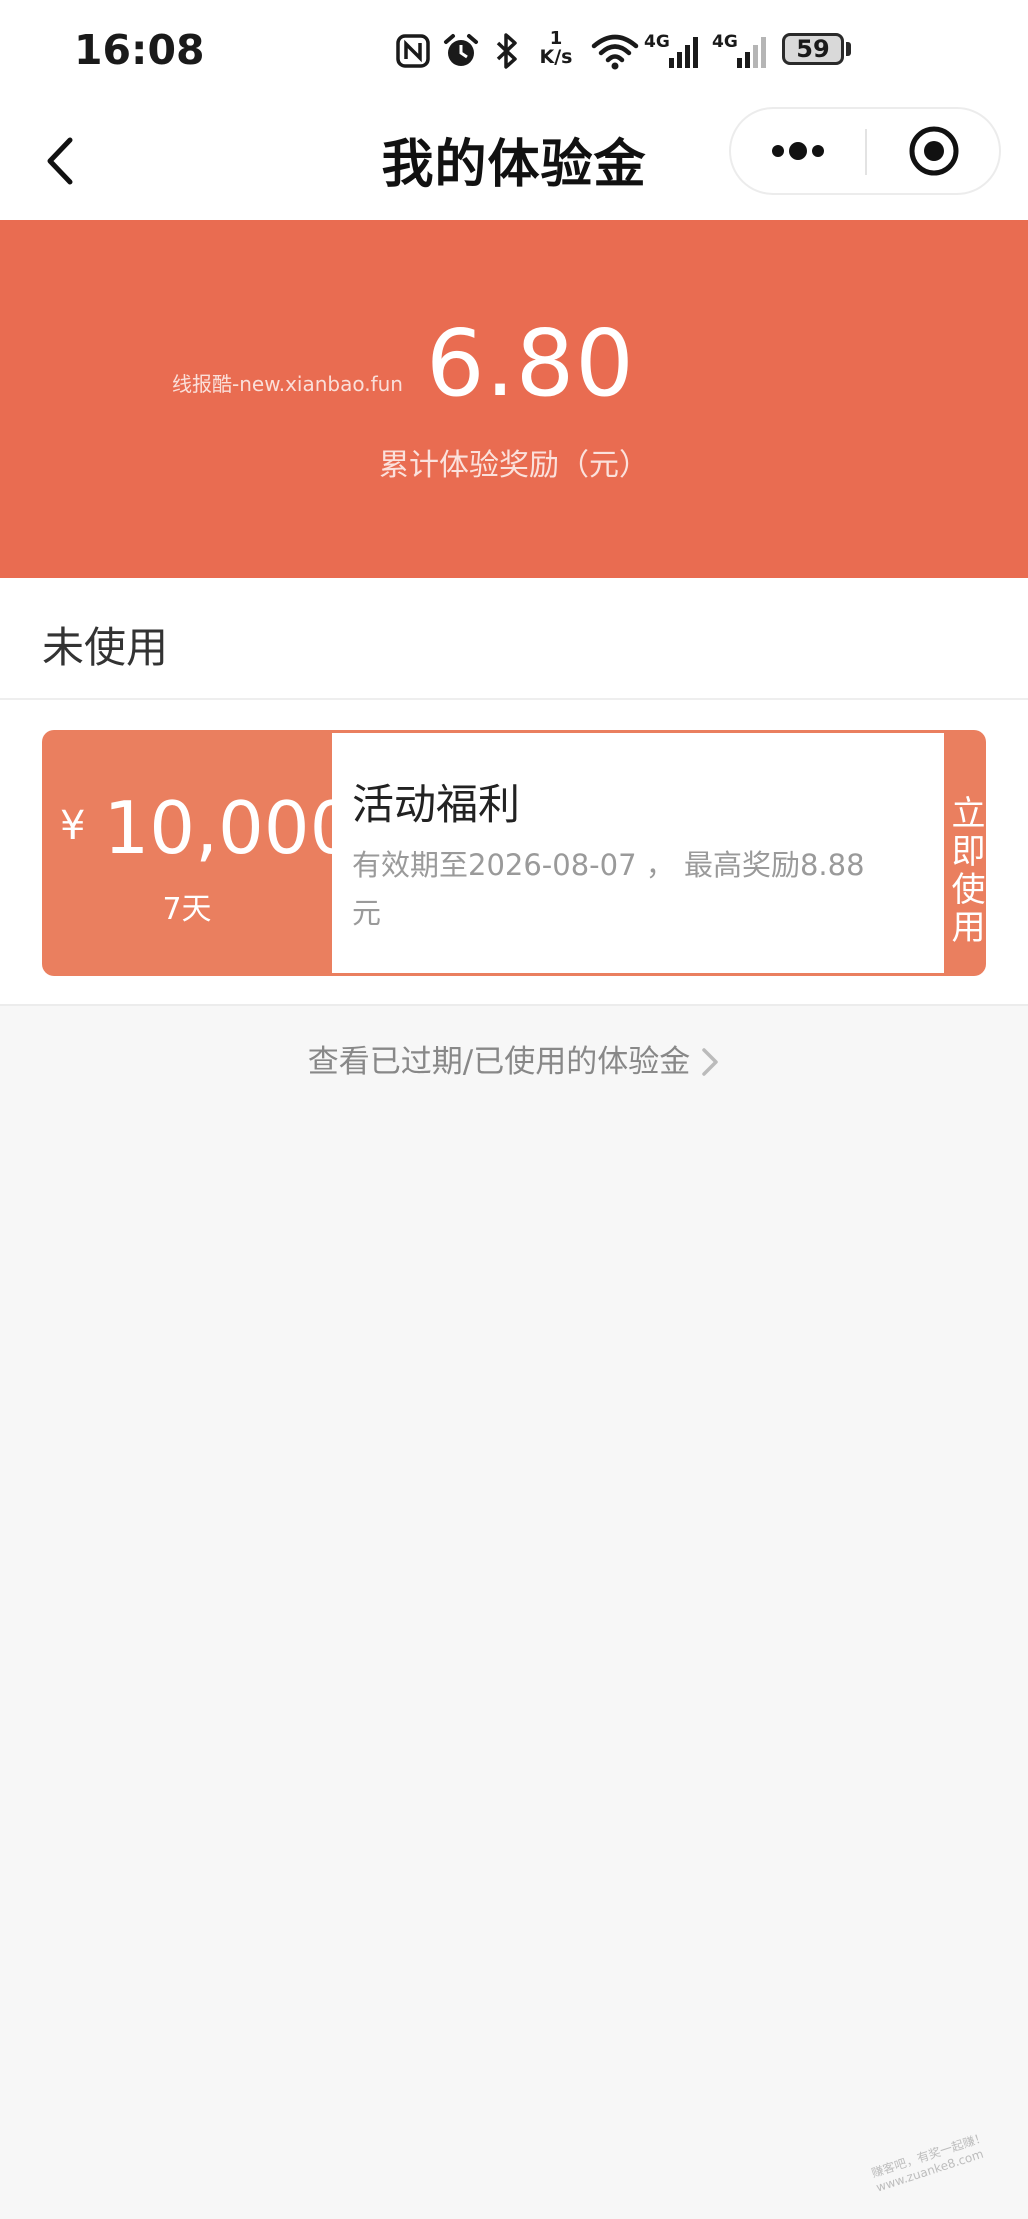  I want to click on bluetooth-icon, so click(506, 51).